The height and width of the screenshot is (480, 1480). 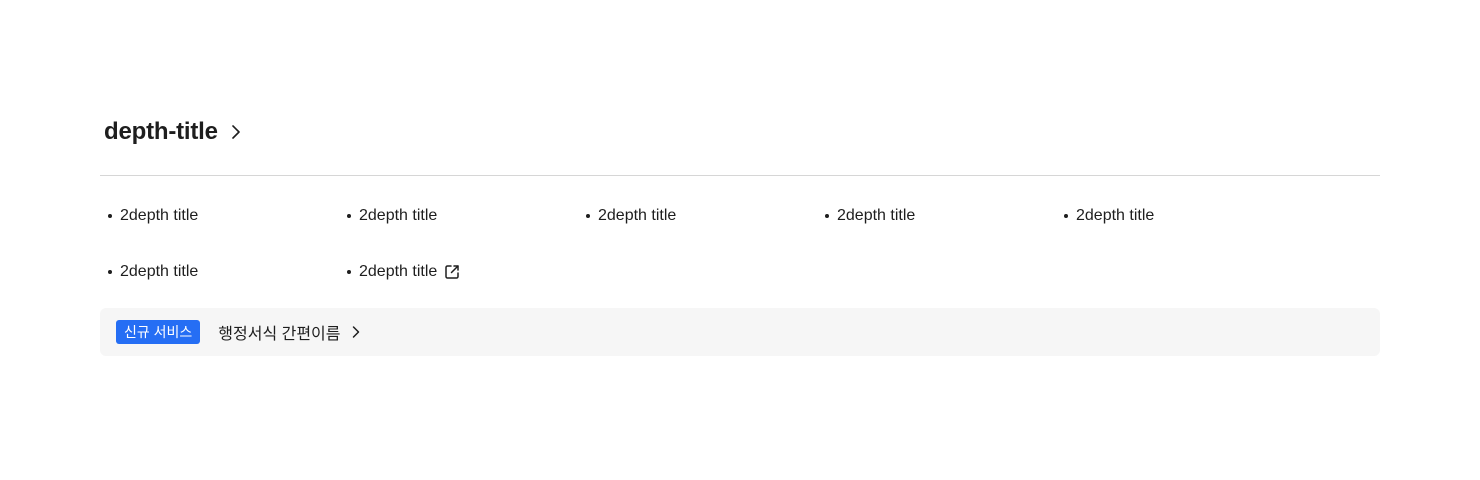 I want to click on depth-title: depth-title, so click(x=161, y=131).